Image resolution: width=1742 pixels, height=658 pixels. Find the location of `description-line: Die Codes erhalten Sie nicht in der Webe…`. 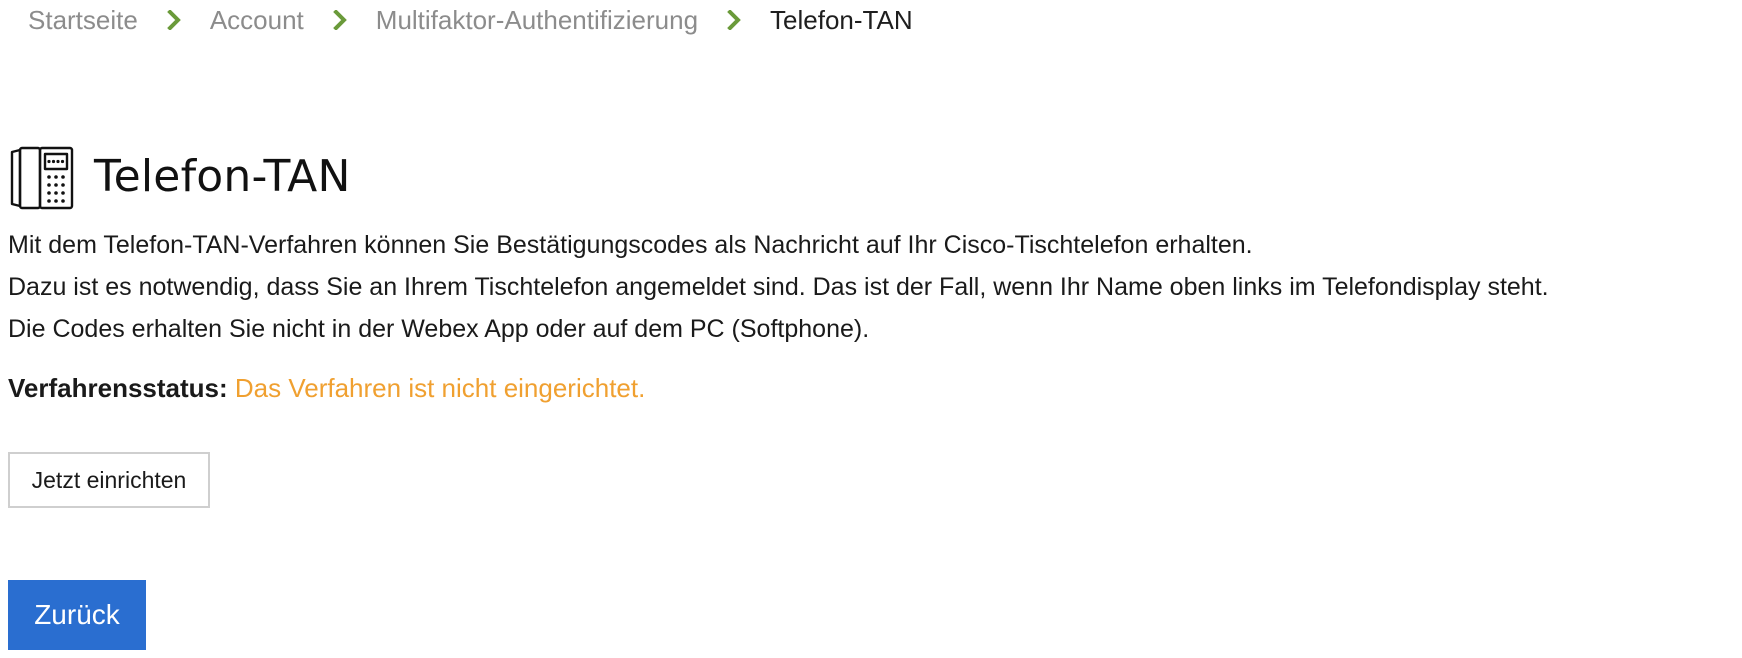

description-line: Die Codes erhalten Sie nicht in der Webe… is located at coordinates (439, 329).